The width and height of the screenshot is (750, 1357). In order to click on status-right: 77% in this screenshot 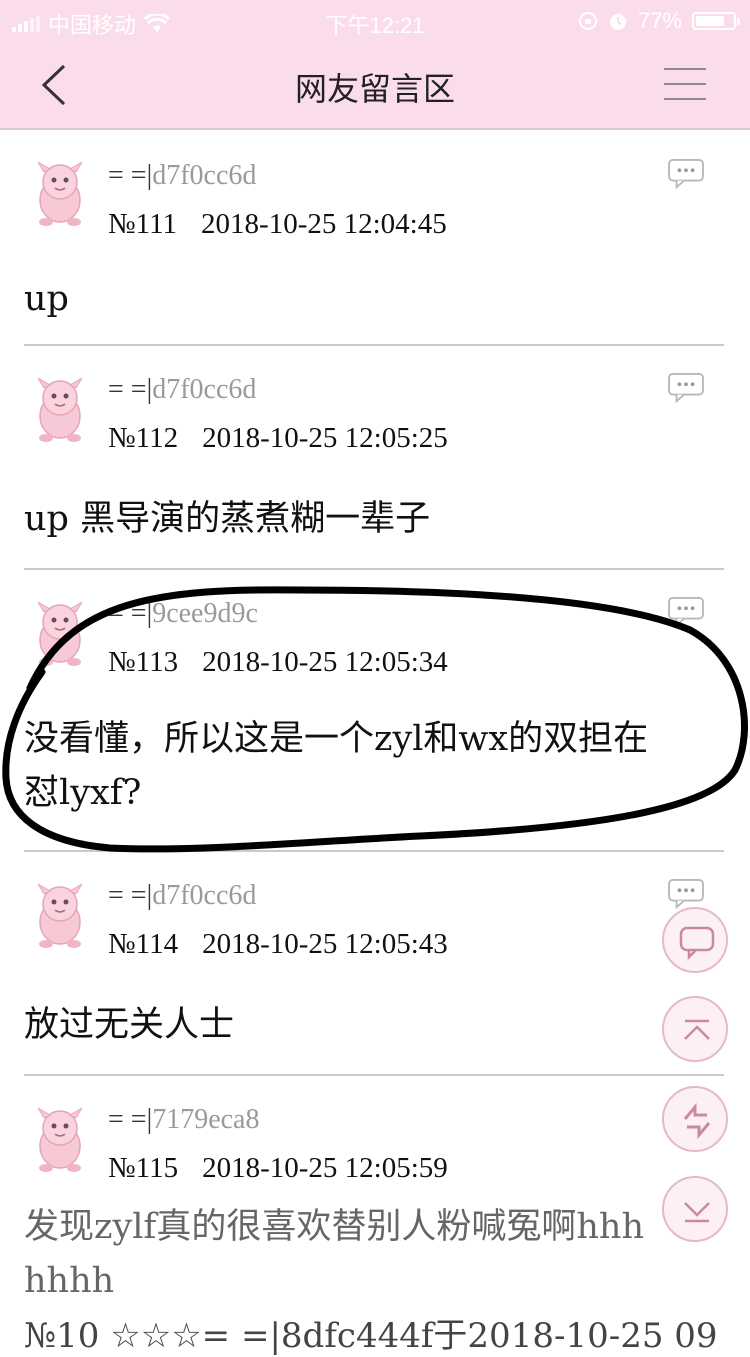, I will do `click(659, 21)`.